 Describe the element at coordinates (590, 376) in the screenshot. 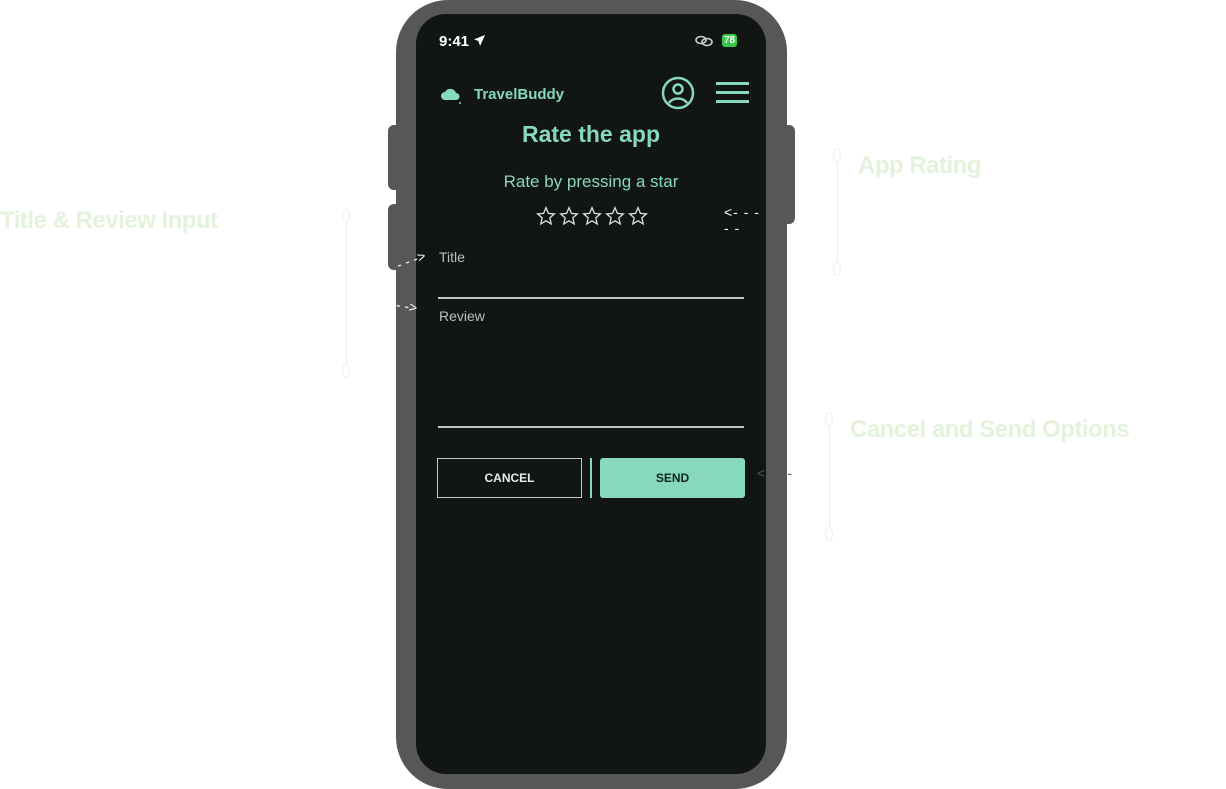

I see `review-input` at that location.